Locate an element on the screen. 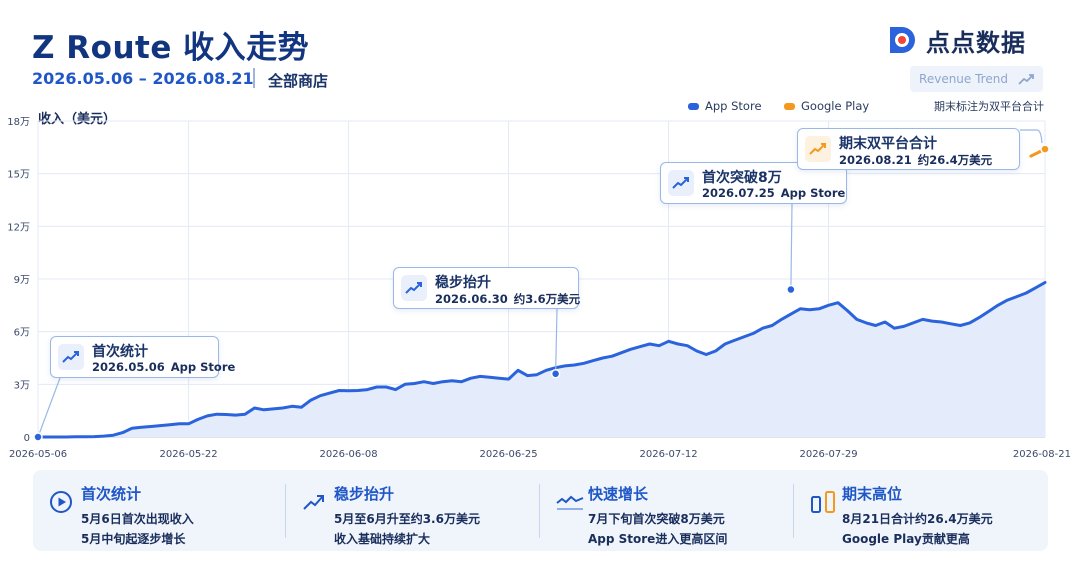  y-tick-label: 9万 is located at coordinates (22, 280).